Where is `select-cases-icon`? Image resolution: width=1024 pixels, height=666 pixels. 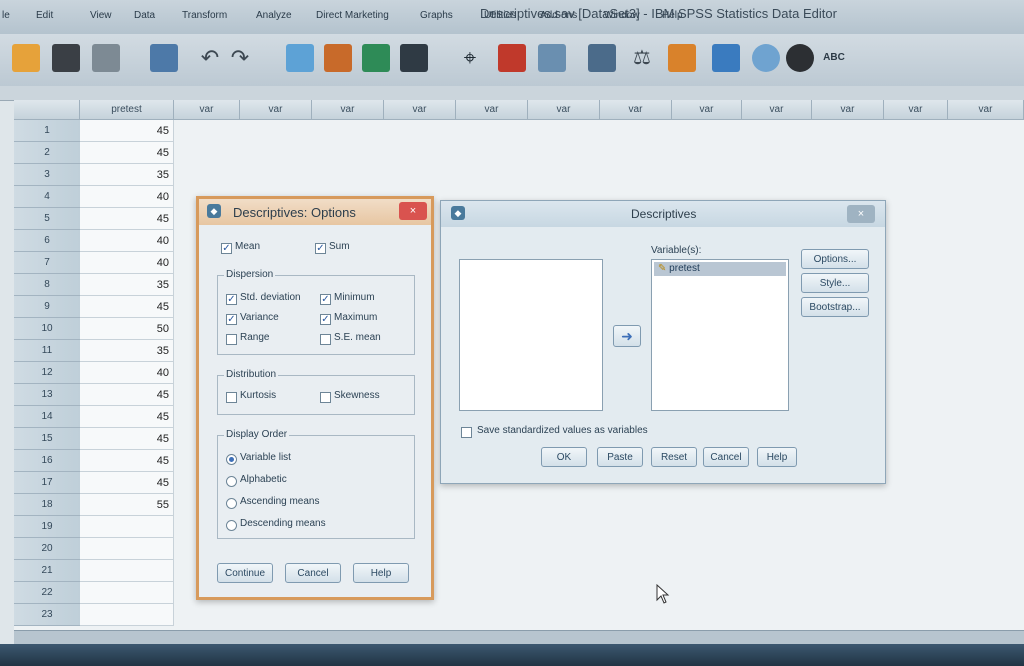 select-cases-icon is located at coordinates (682, 58).